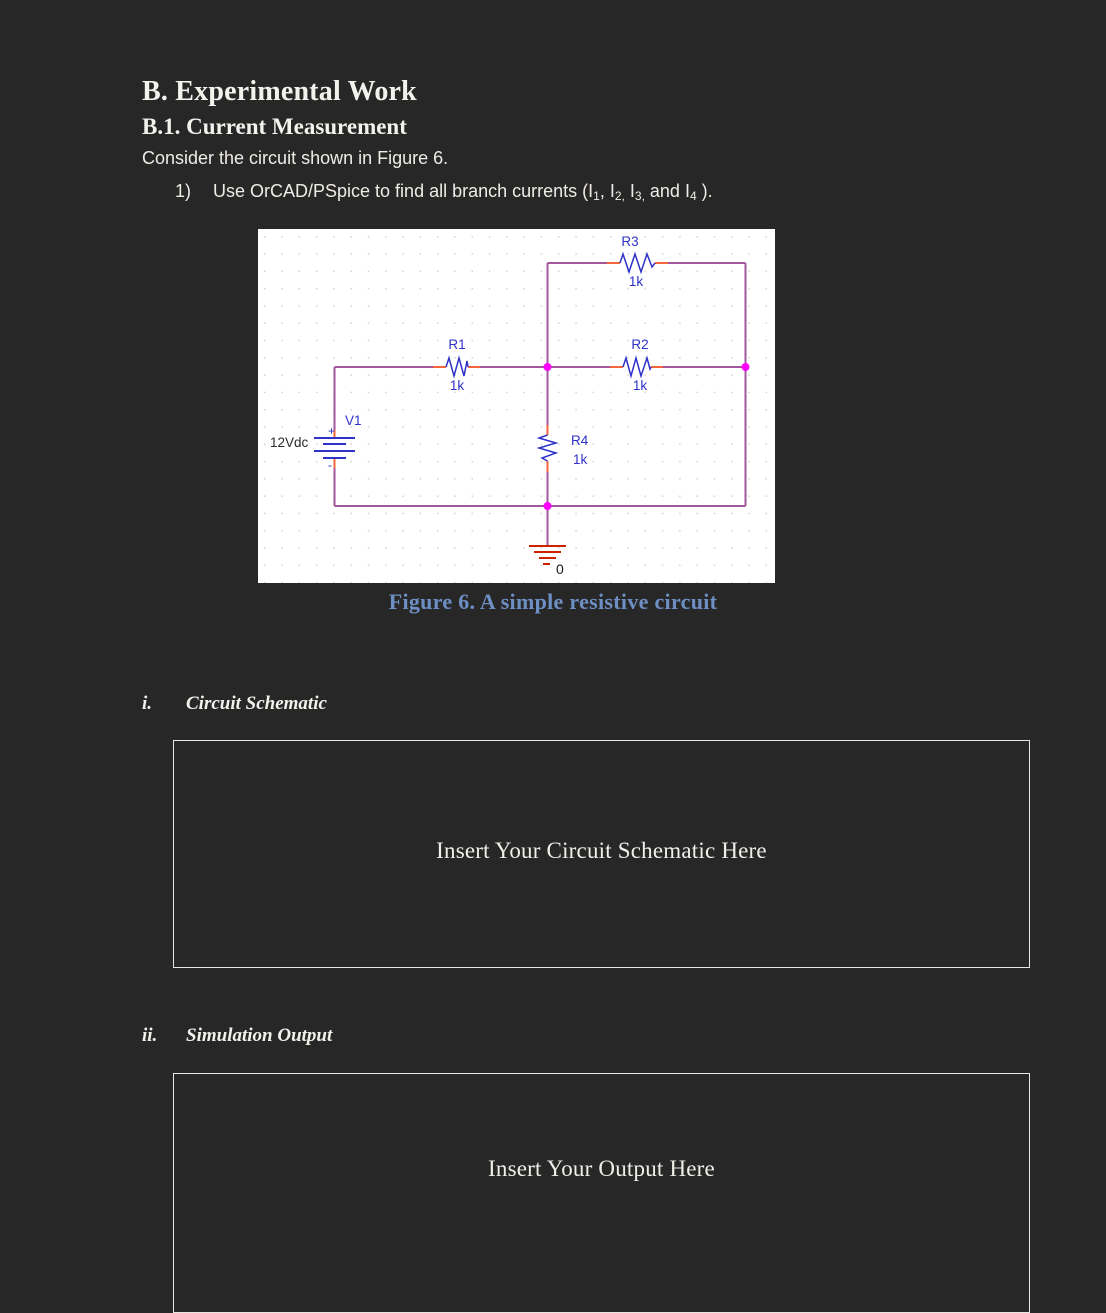  Describe the element at coordinates (331, 431) in the screenshot. I see `label-v1-plus: +` at that location.